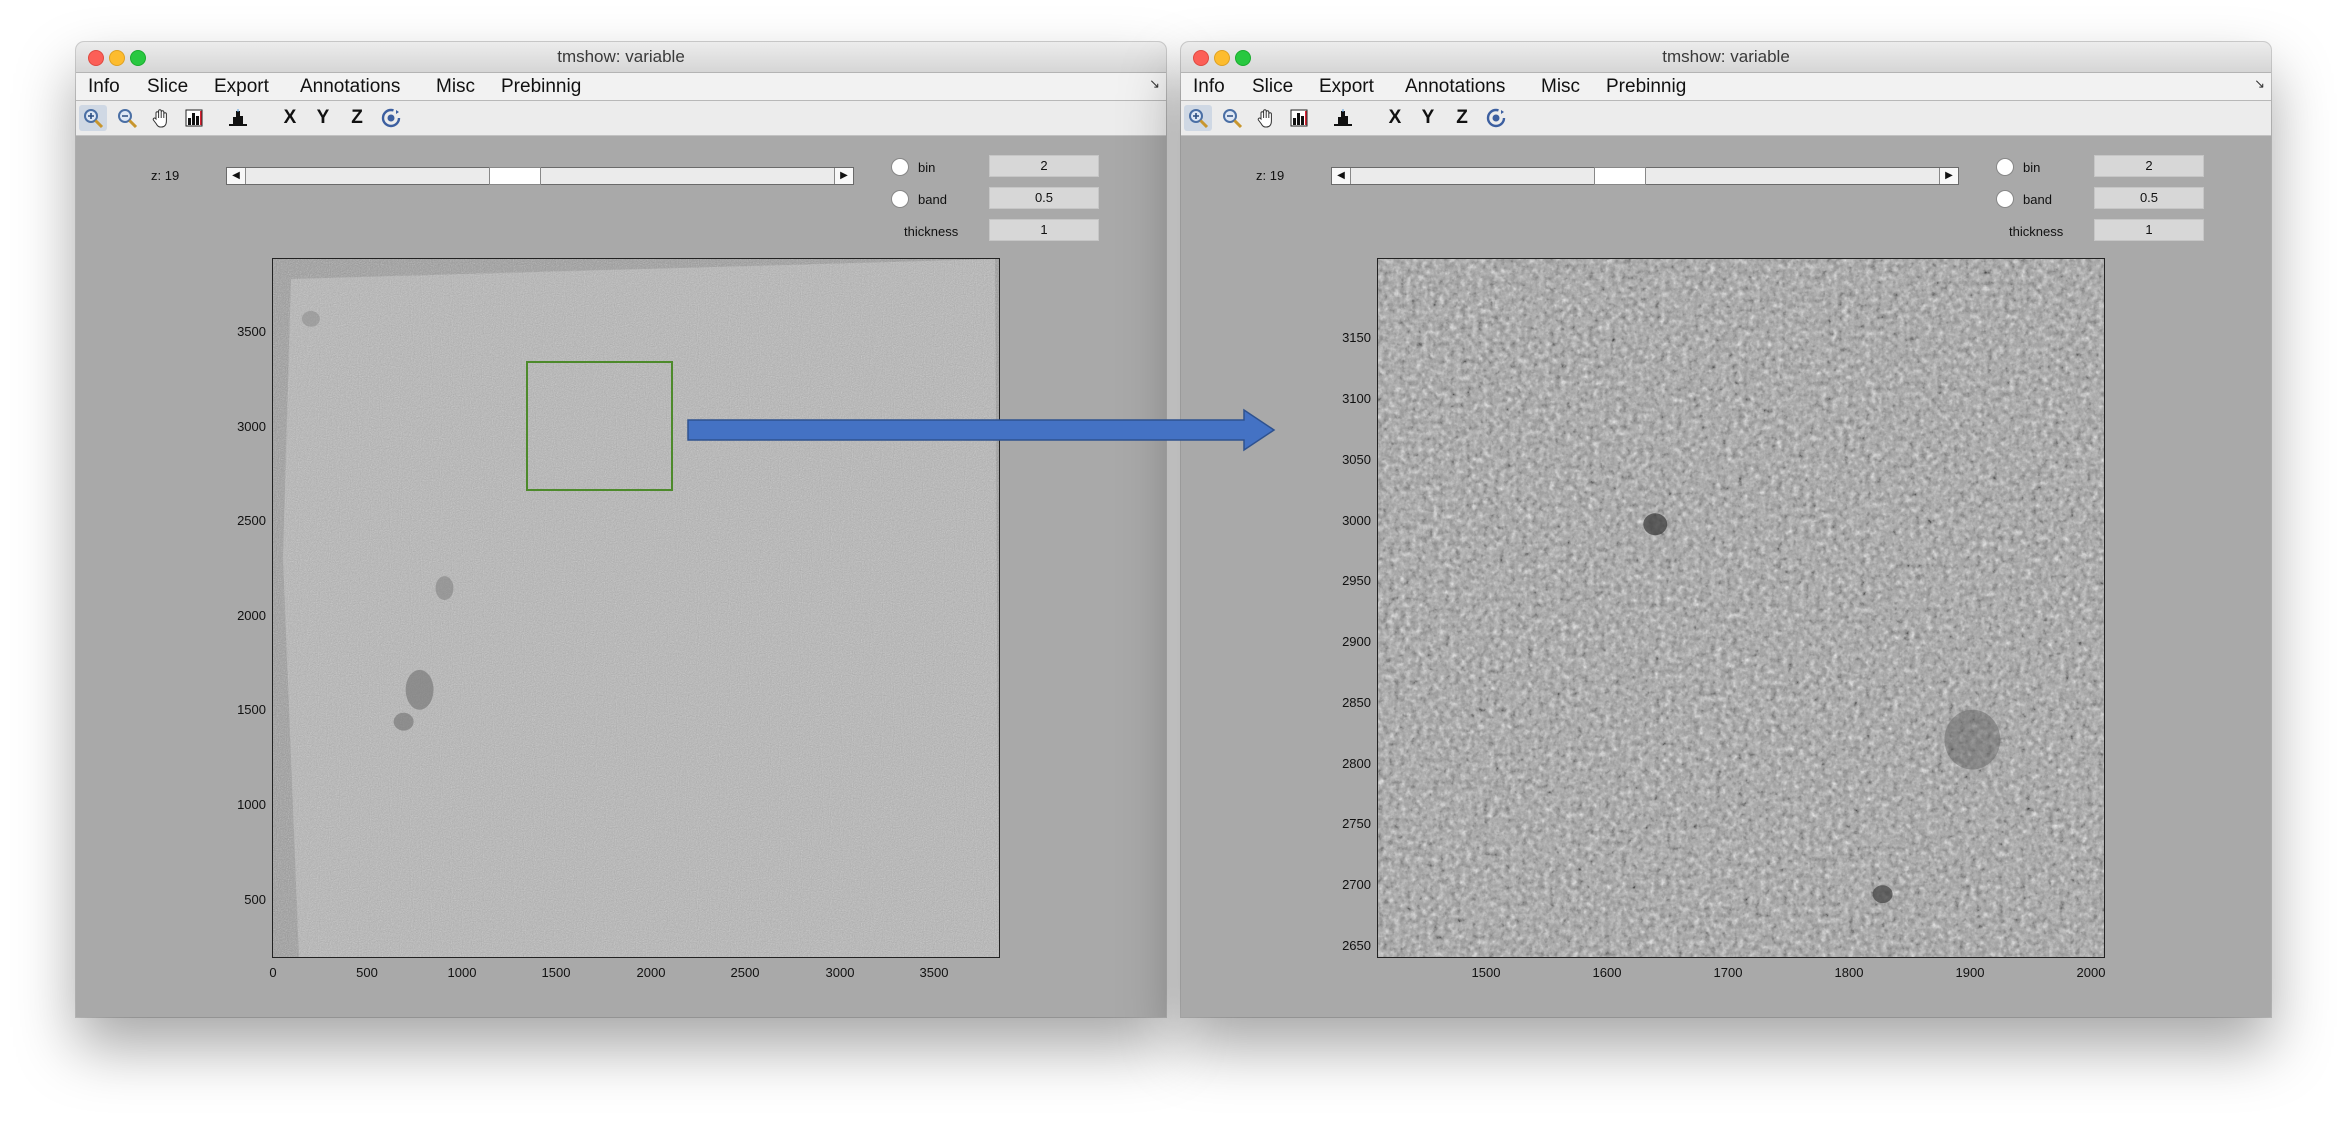  What do you see at coordinates (1356, 884) in the screenshot?
I see `y-tick-label: 2700` at bounding box center [1356, 884].